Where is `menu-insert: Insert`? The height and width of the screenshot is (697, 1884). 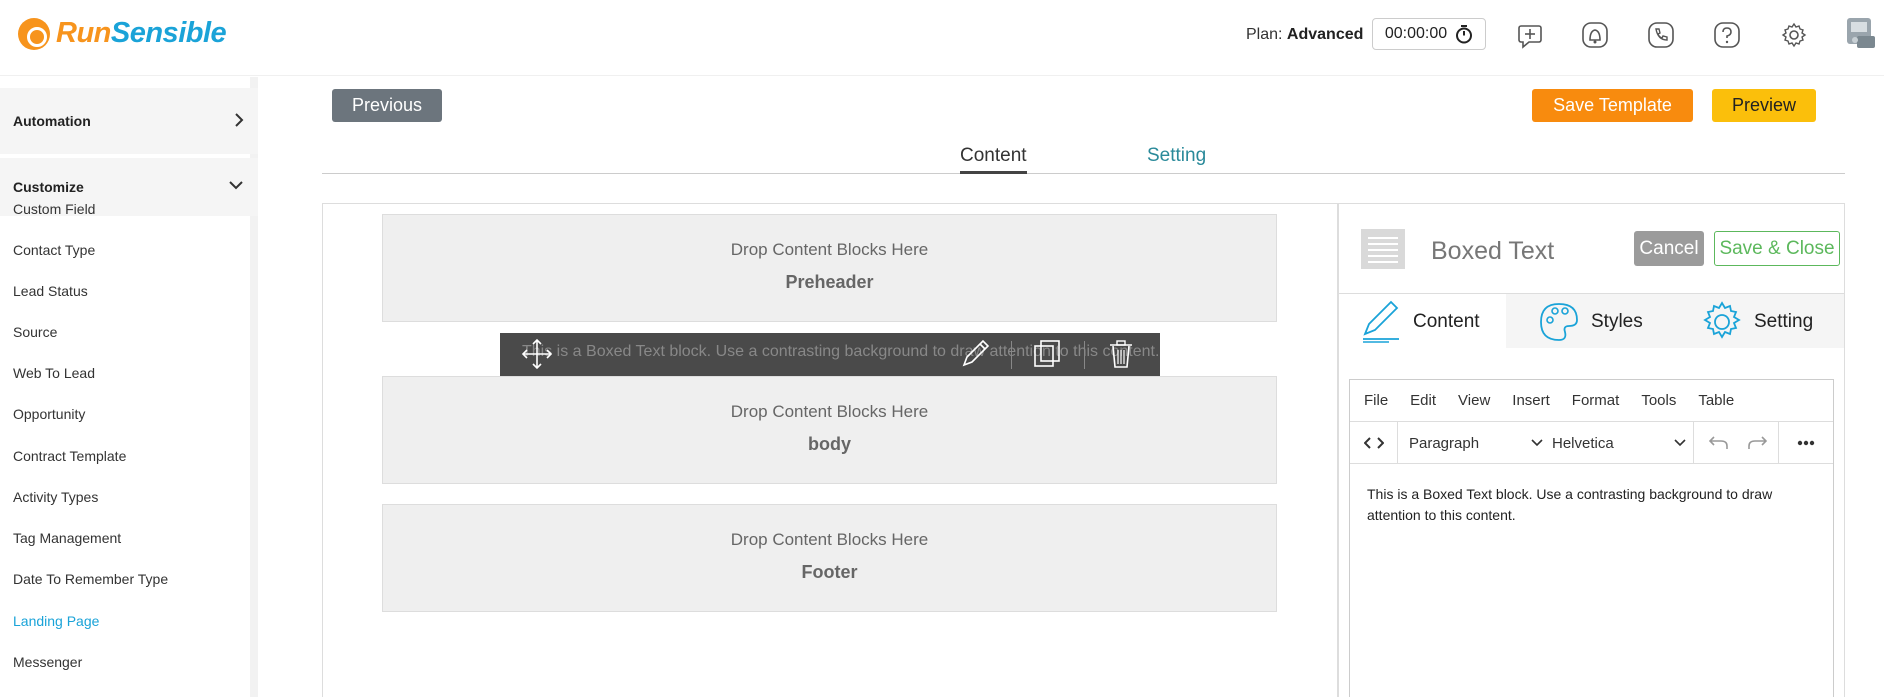
menu-insert: Insert is located at coordinates (1531, 400).